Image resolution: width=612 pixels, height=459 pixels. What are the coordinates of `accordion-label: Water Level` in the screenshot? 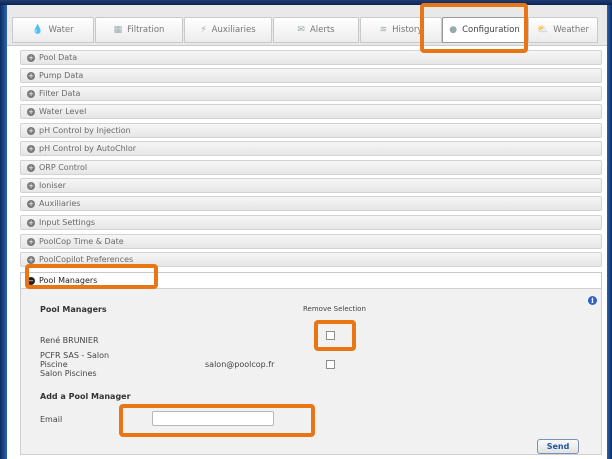 It's located at (63, 111).